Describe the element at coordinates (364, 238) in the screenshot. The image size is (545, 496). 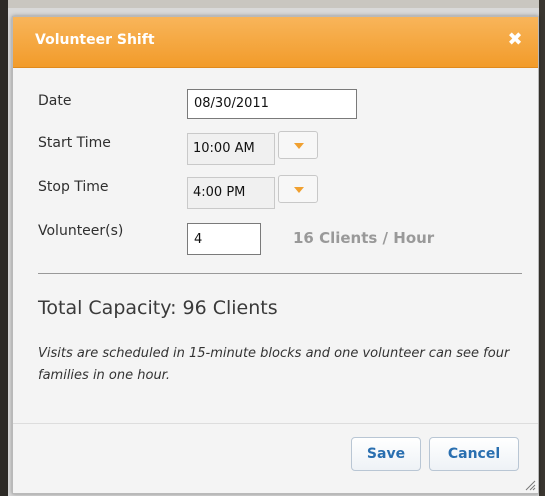
I see `clients-per-hour-text: 16 Clients / Hour` at that location.